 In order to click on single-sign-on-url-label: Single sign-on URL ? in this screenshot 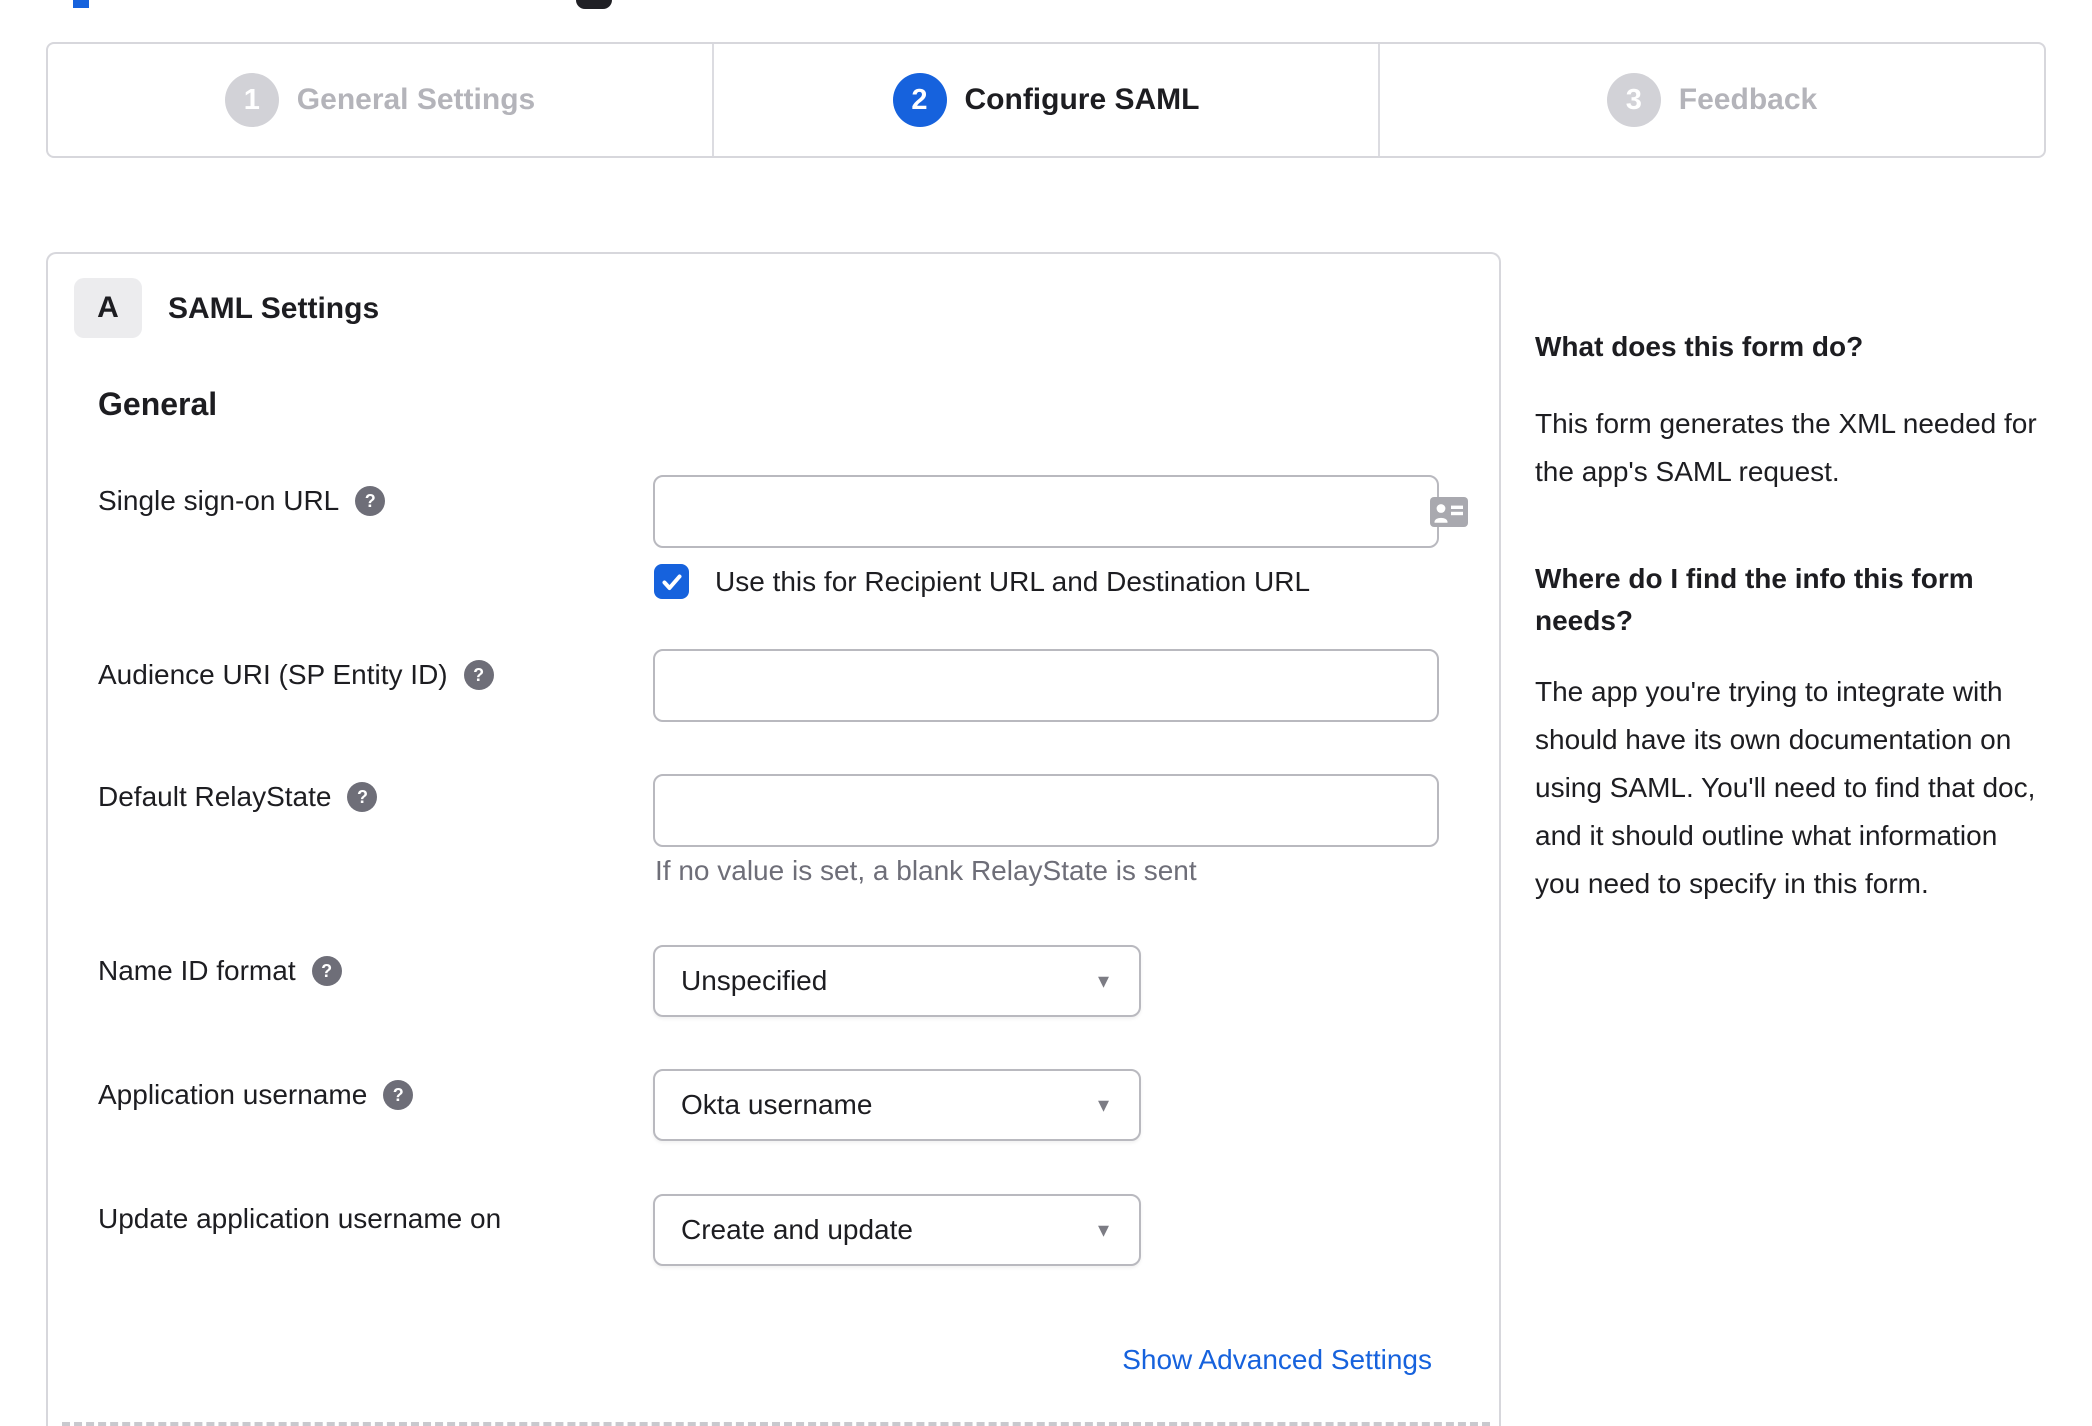, I will do `click(242, 501)`.